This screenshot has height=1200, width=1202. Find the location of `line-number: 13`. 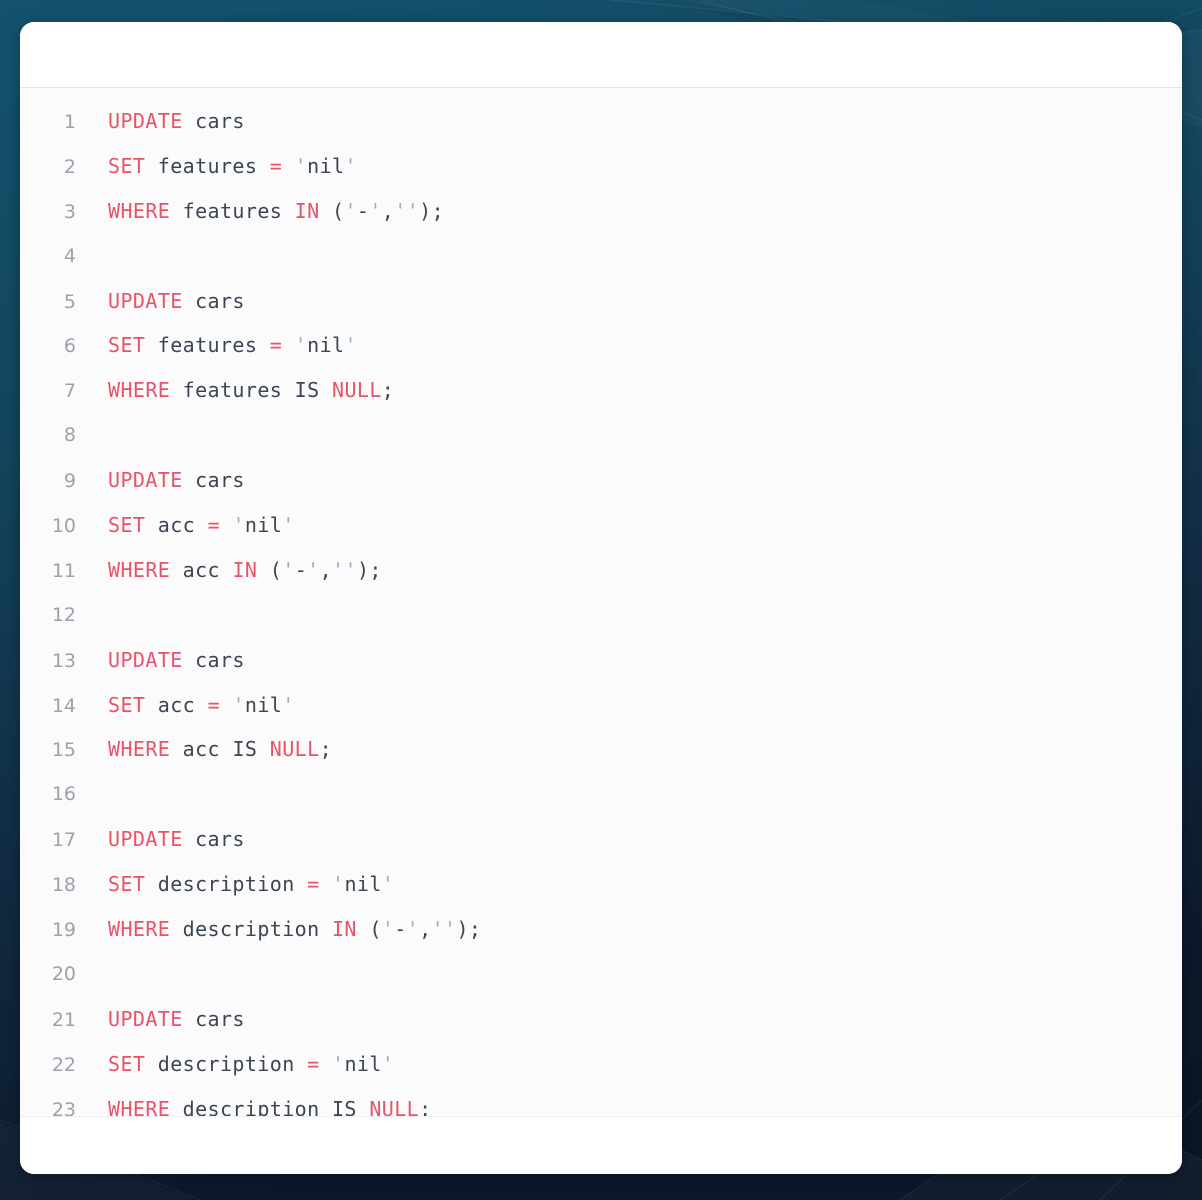

line-number: 13 is located at coordinates (63, 660).